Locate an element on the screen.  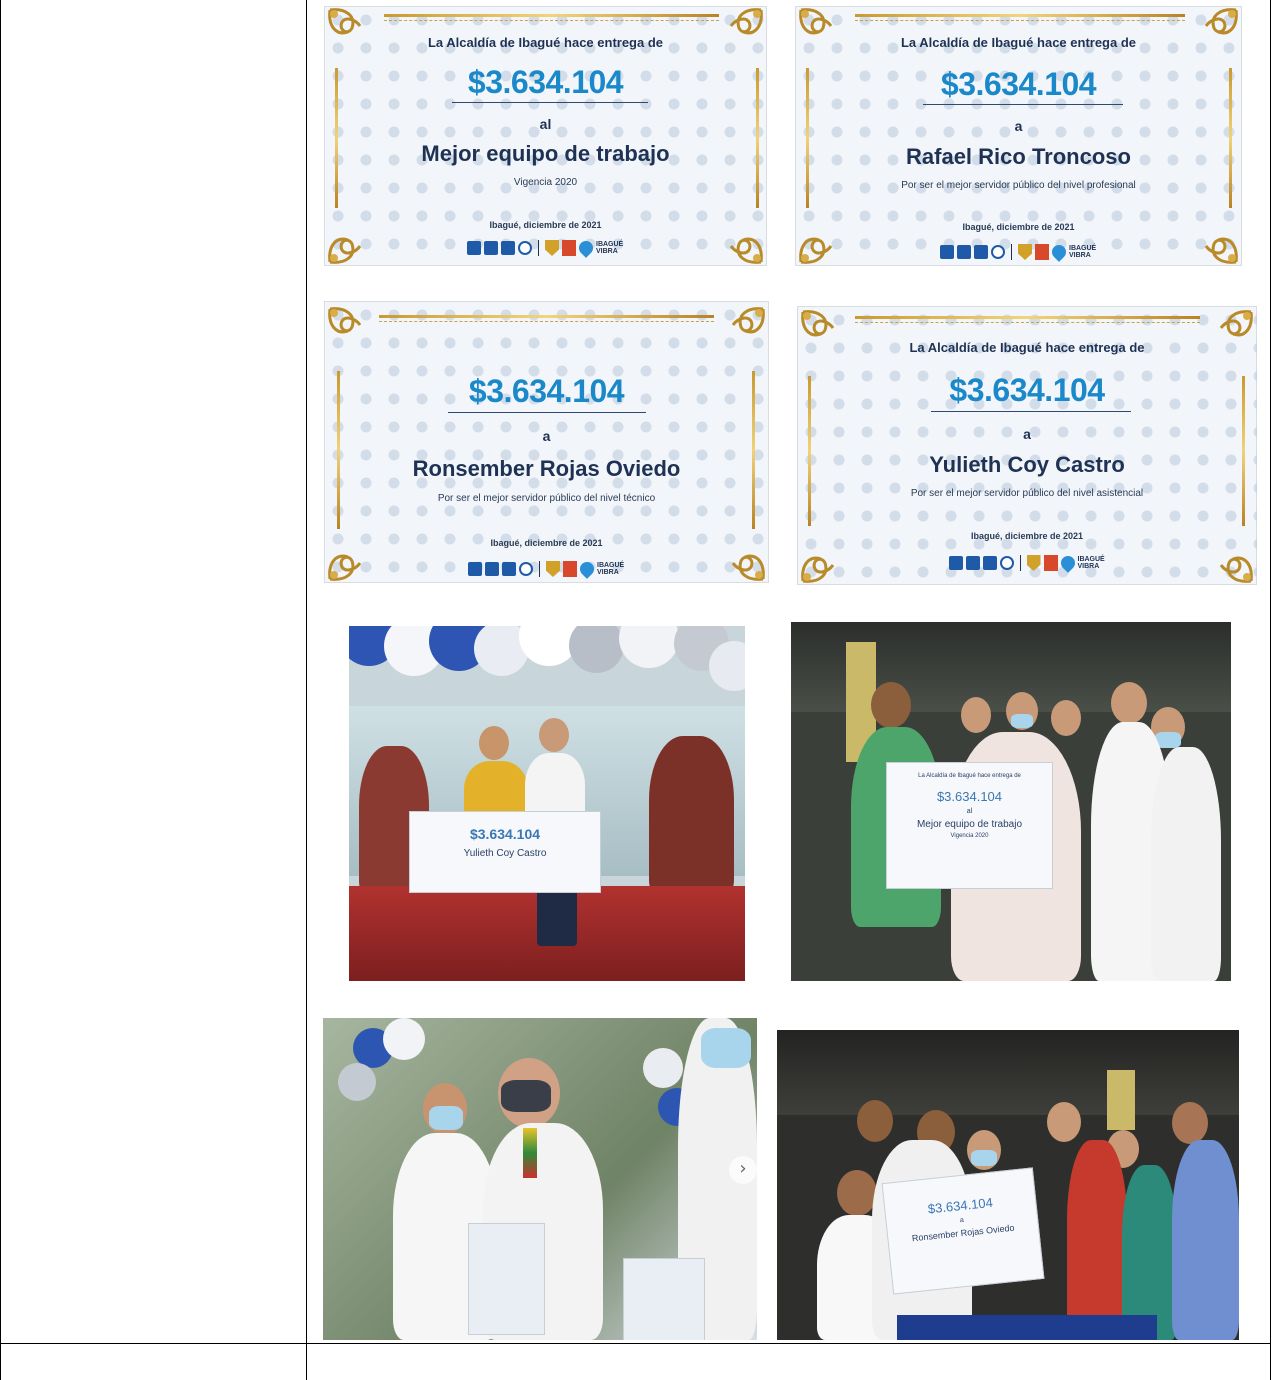
event-photo: $3.634.104 a Ronsember Rojas Oviedo is located at coordinates (1008, 1185).